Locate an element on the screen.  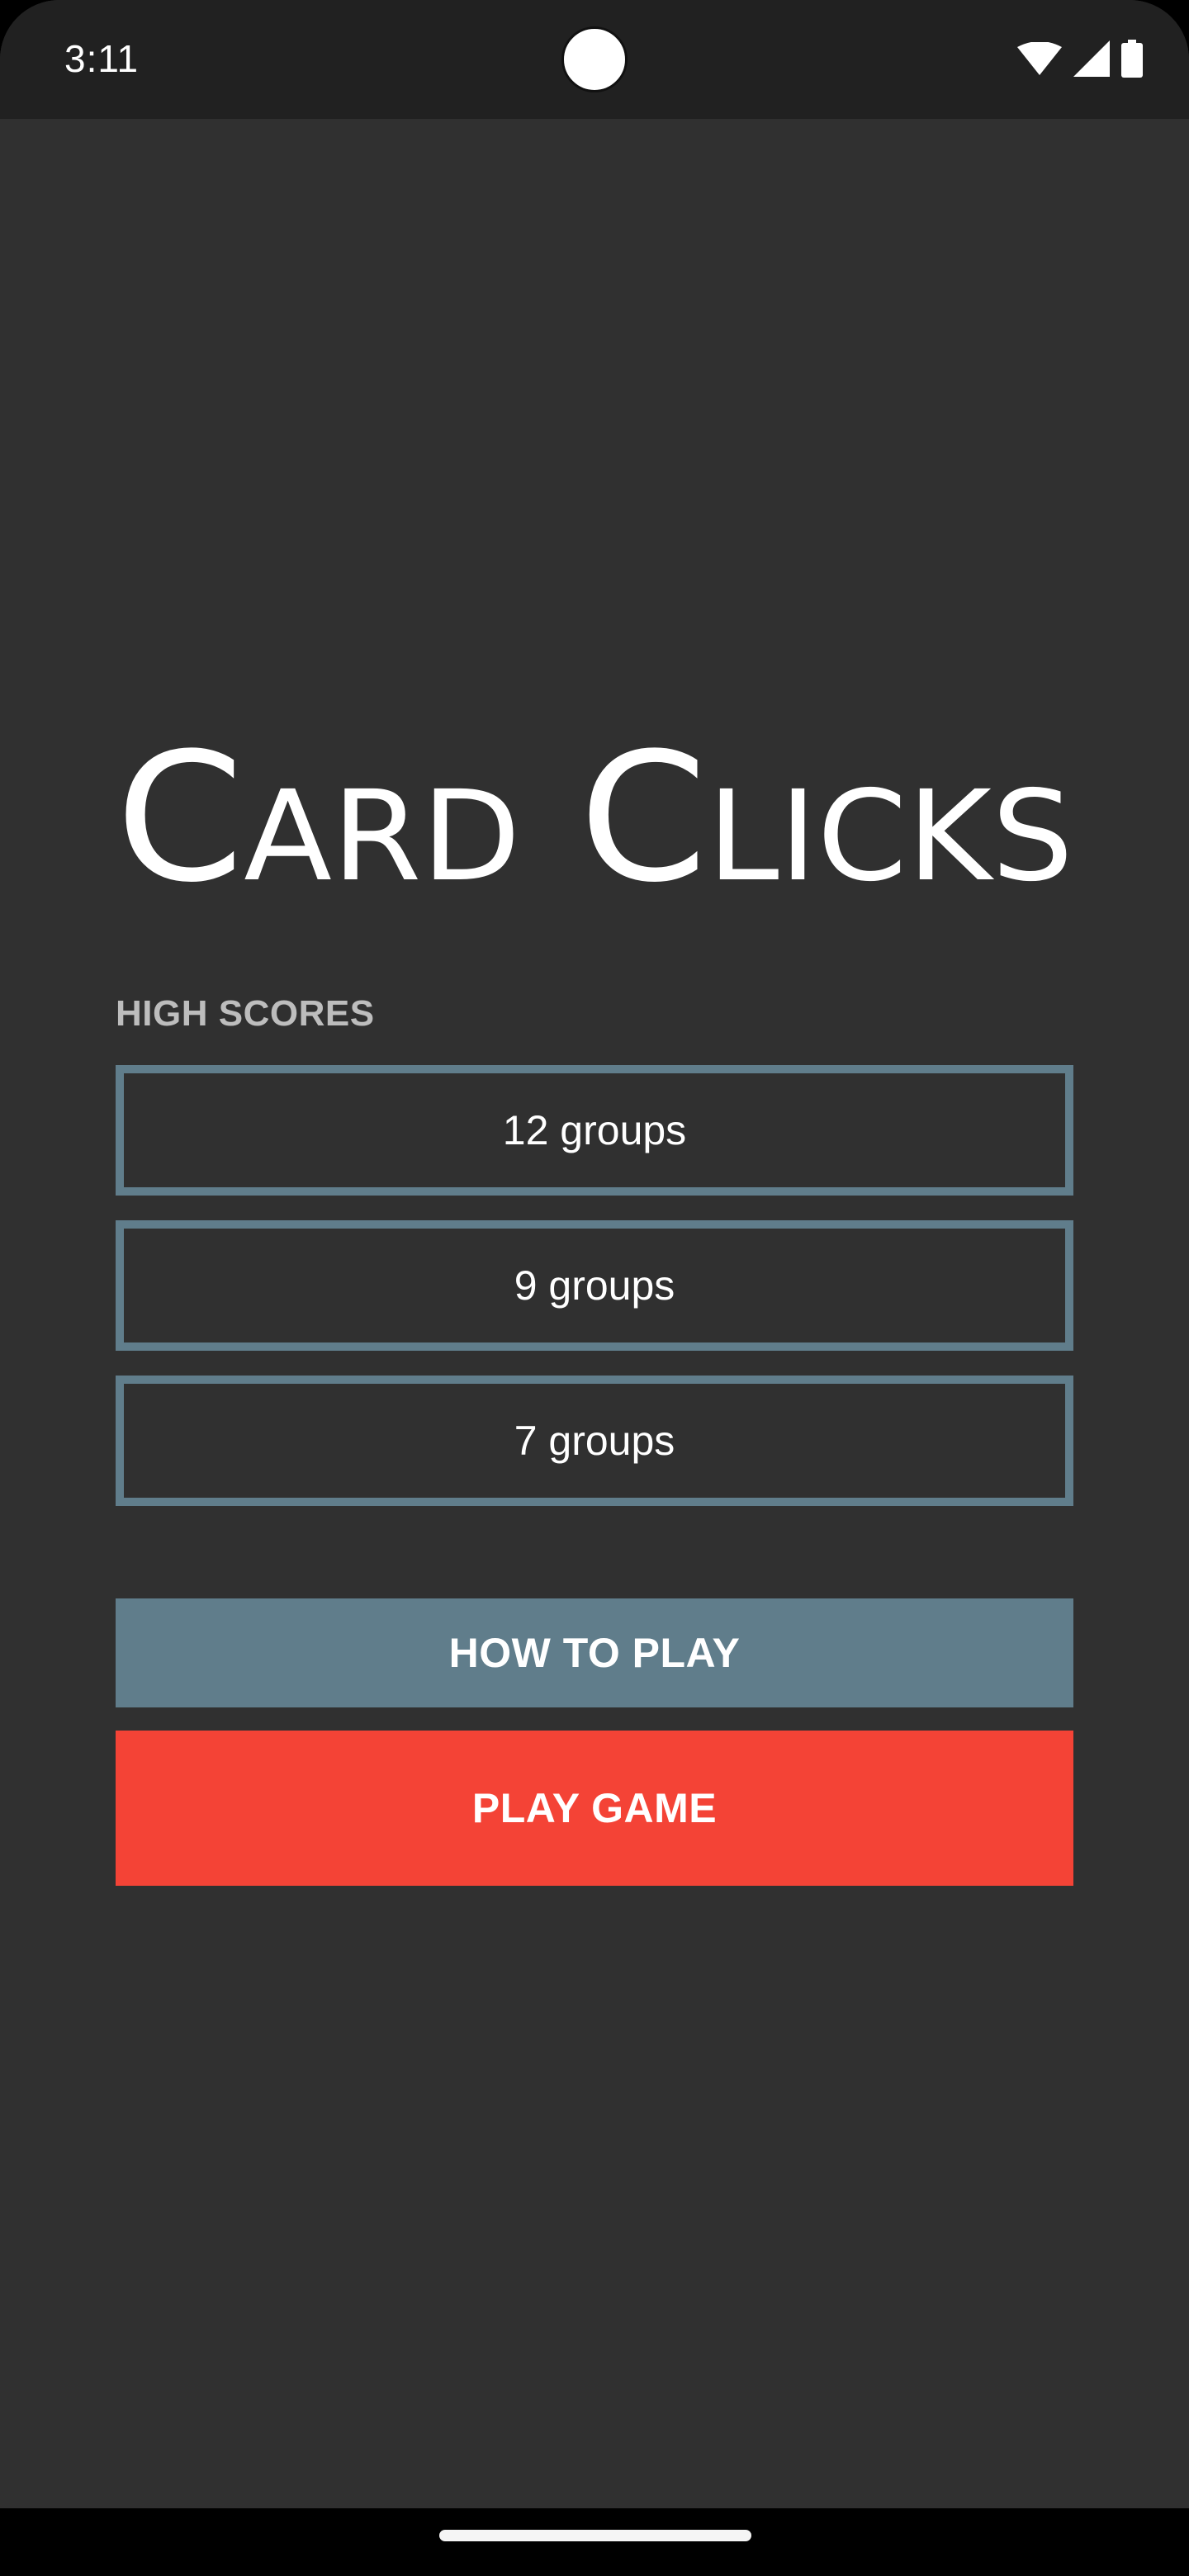
how-to-play-button: HOW TO PLAY is located at coordinates (594, 1652).